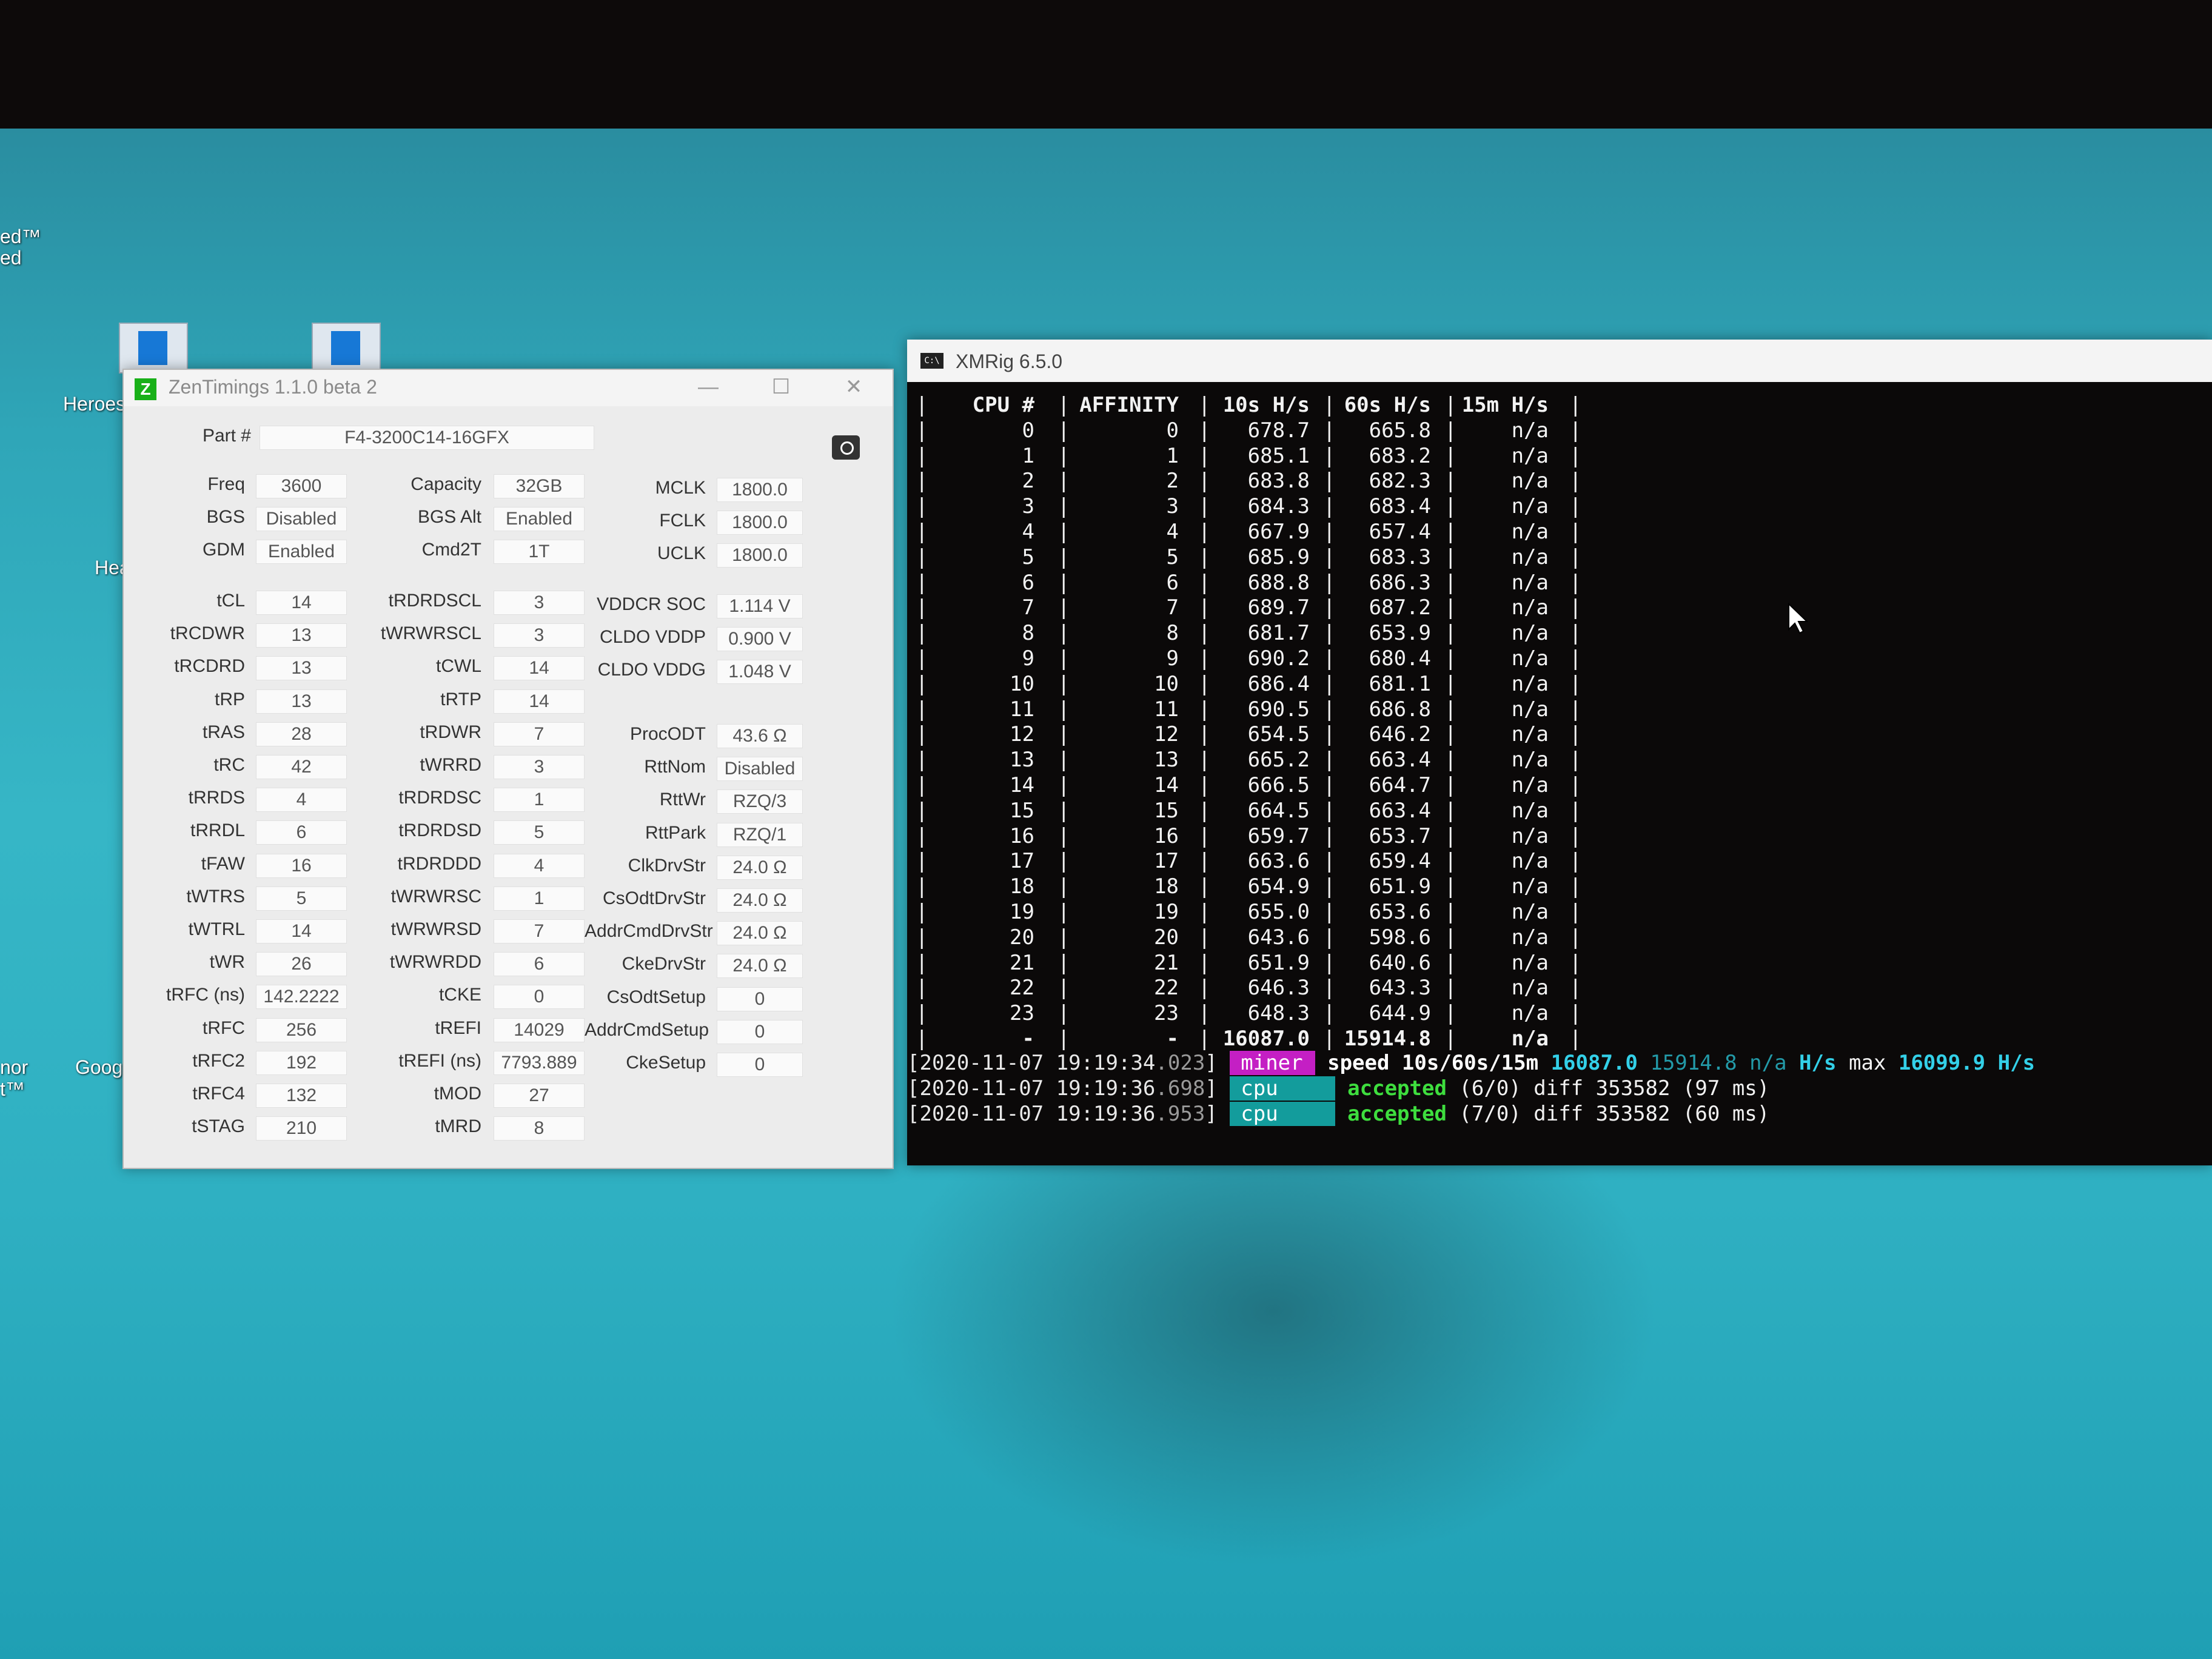 This screenshot has height=1659, width=2212. Describe the element at coordinates (509, 388) in the screenshot. I see `title-bar: Z ZenTimings 1.1.0 beta 2 — ☐ ✕` at that location.